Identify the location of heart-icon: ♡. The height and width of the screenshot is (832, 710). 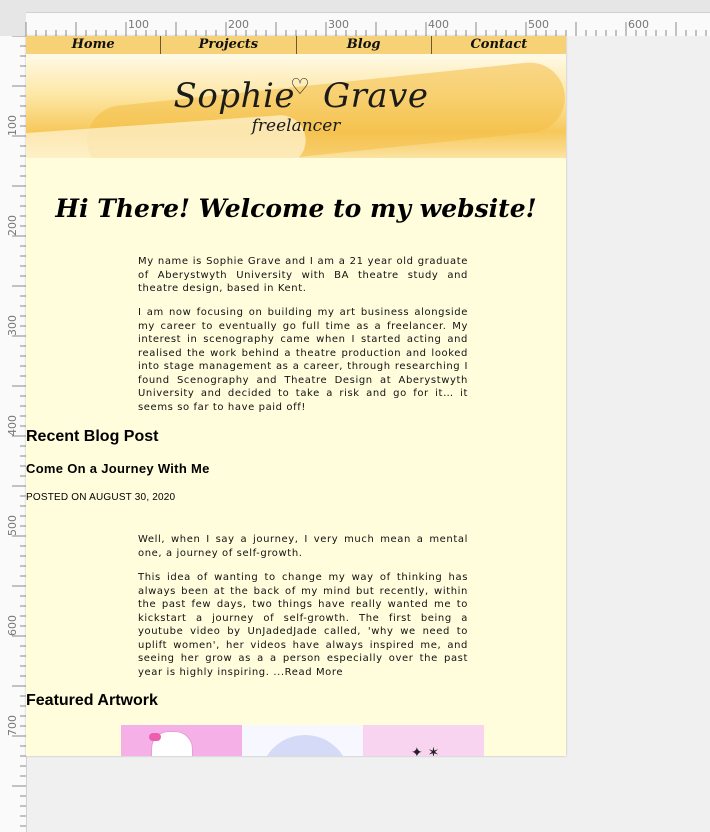
(300, 87).